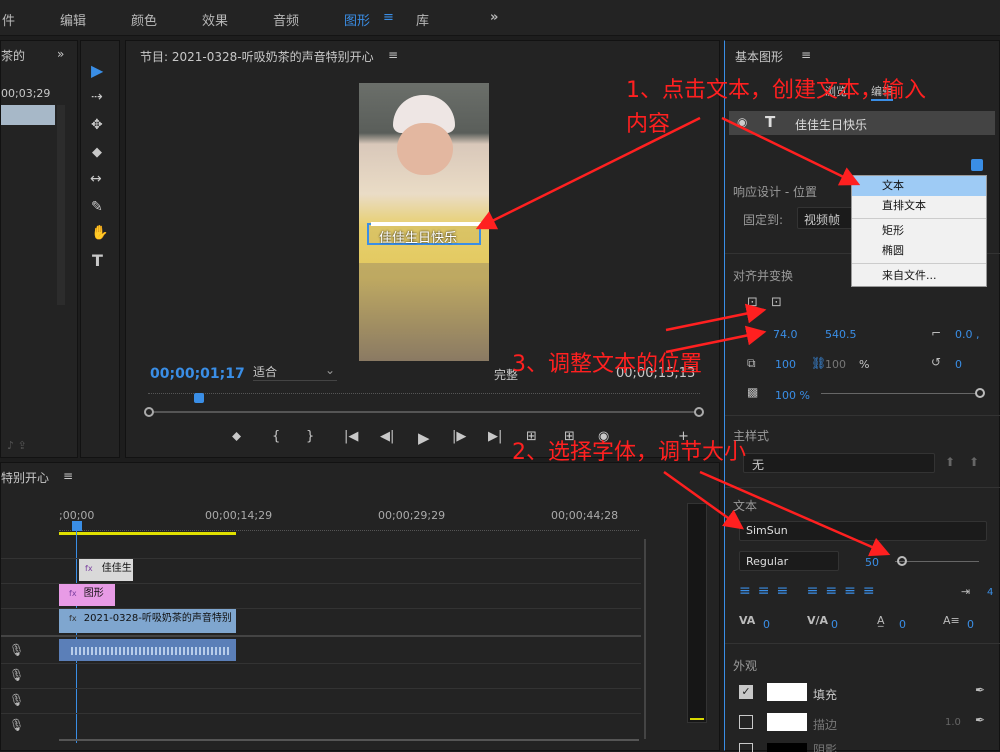  Describe the element at coordinates (699, 412) in the screenshot. I see `zoom-handle-right` at that location.